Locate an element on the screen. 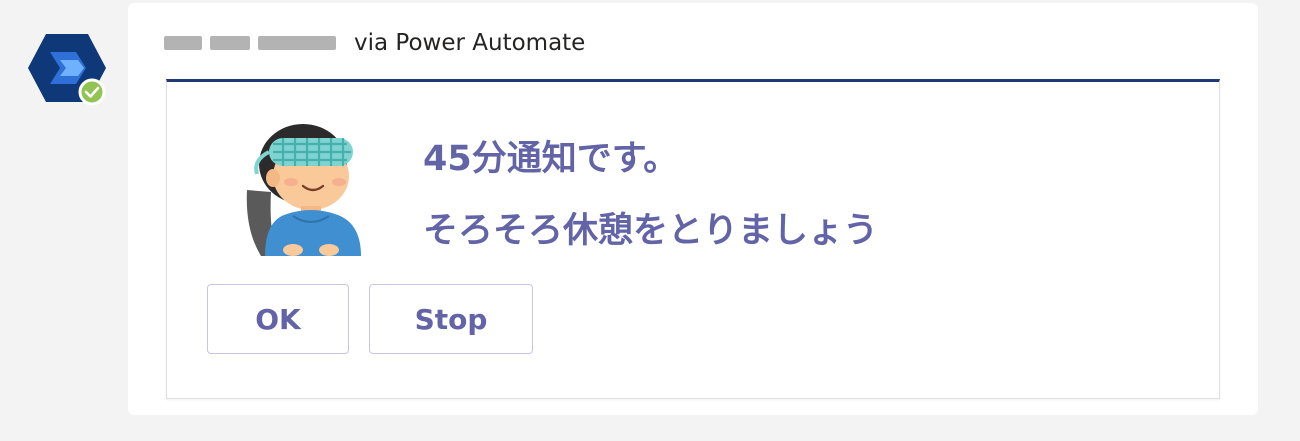 The width and height of the screenshot is (1300, 441). sender-via-label: via Power Automate is located at coordinates (470, 43).